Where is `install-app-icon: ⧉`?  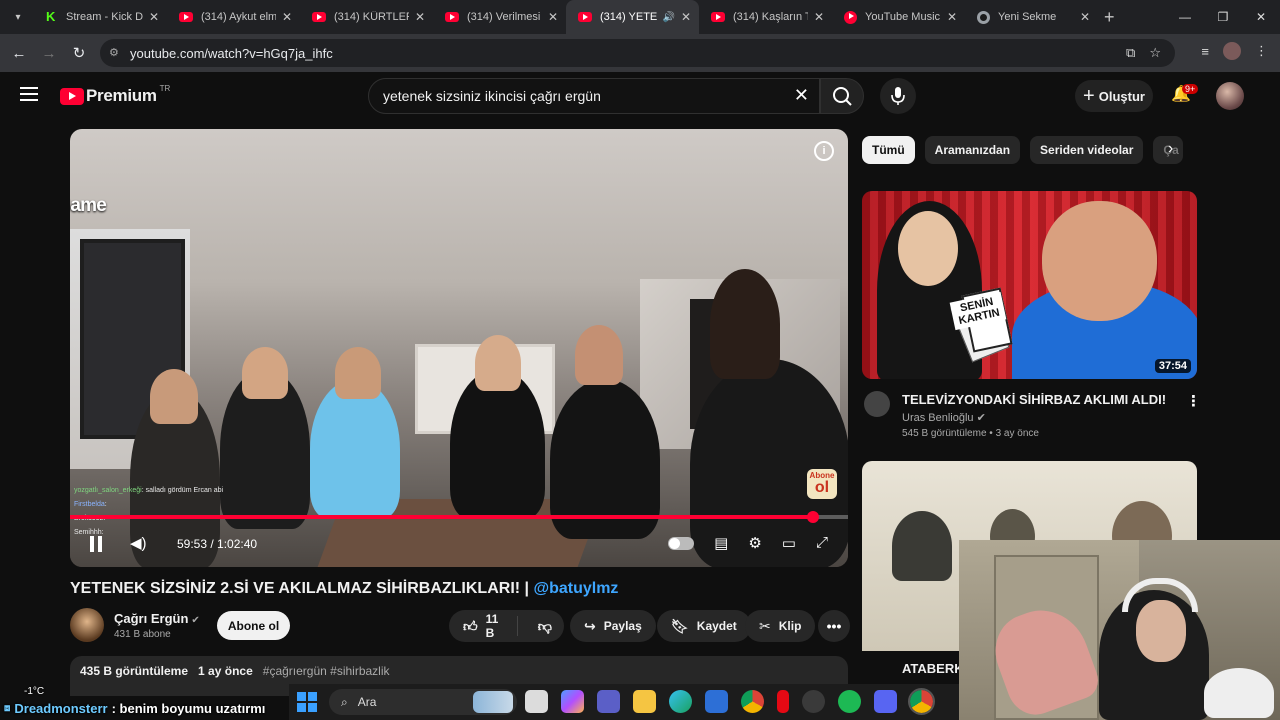
install-app-icon: ⧉ is located at coordinates (1130, 53).